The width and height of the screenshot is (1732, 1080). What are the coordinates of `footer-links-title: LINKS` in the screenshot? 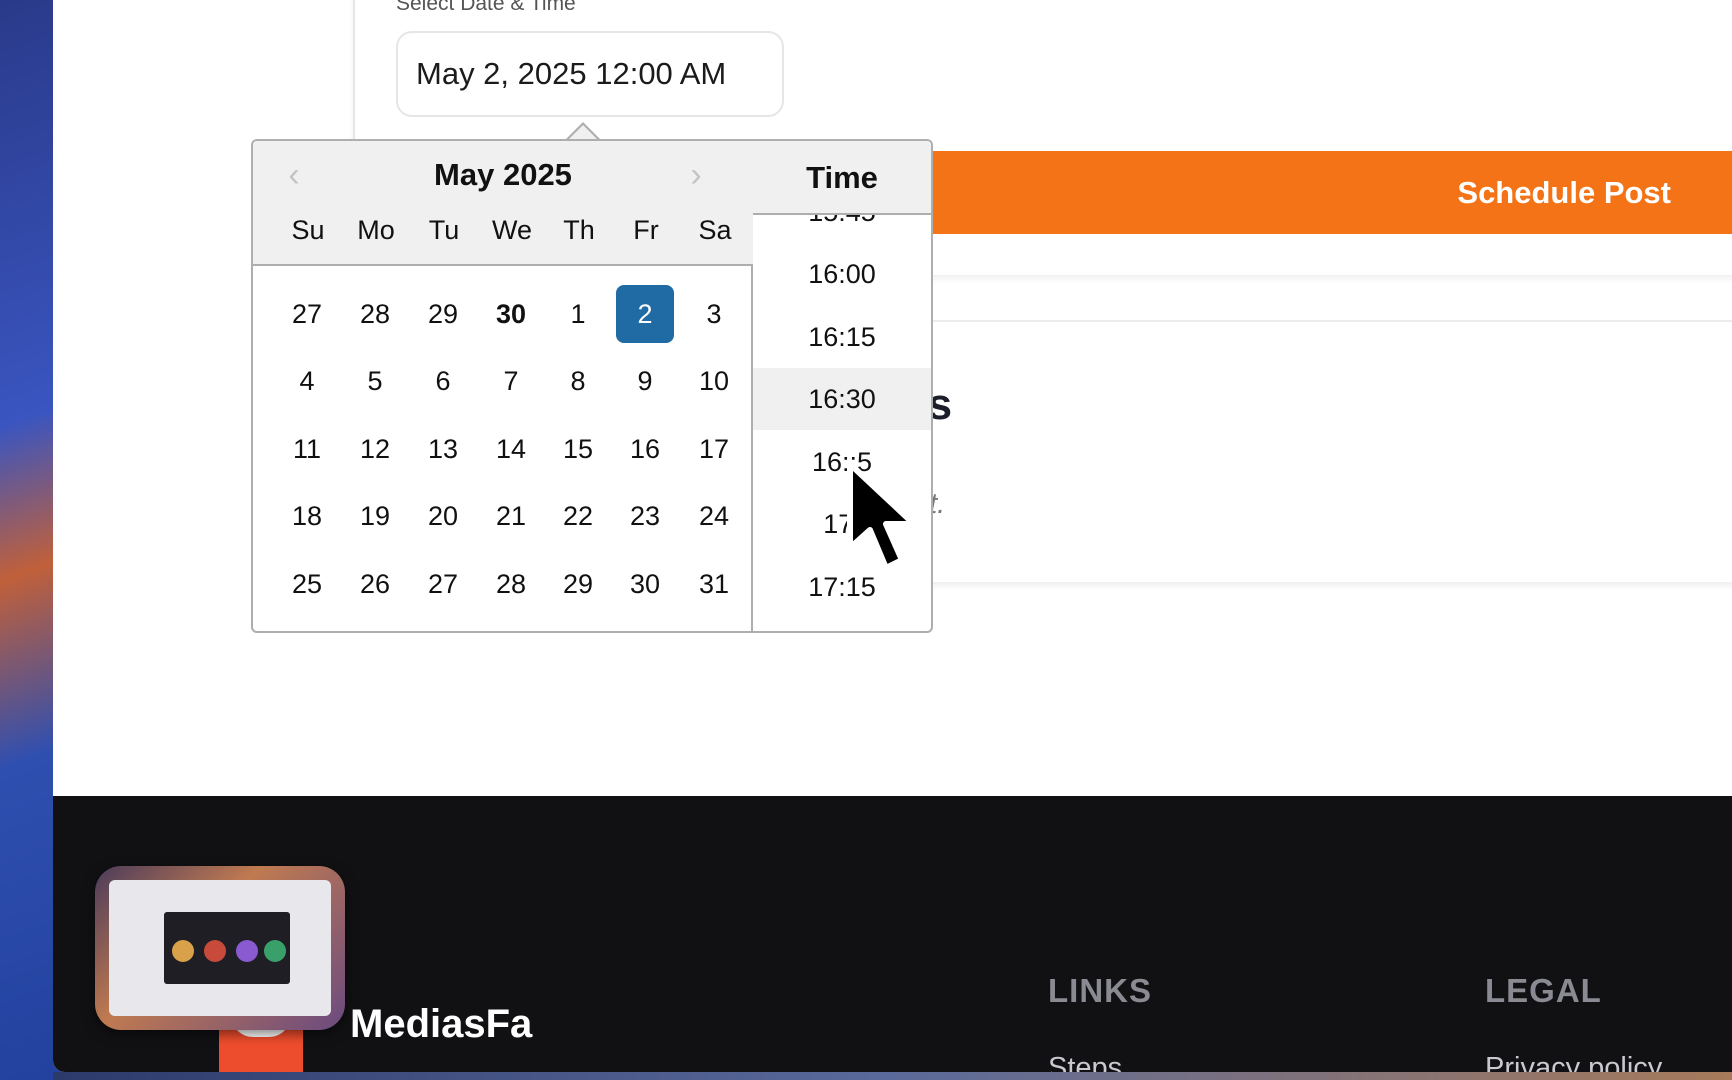 It's located at (1100, 990).